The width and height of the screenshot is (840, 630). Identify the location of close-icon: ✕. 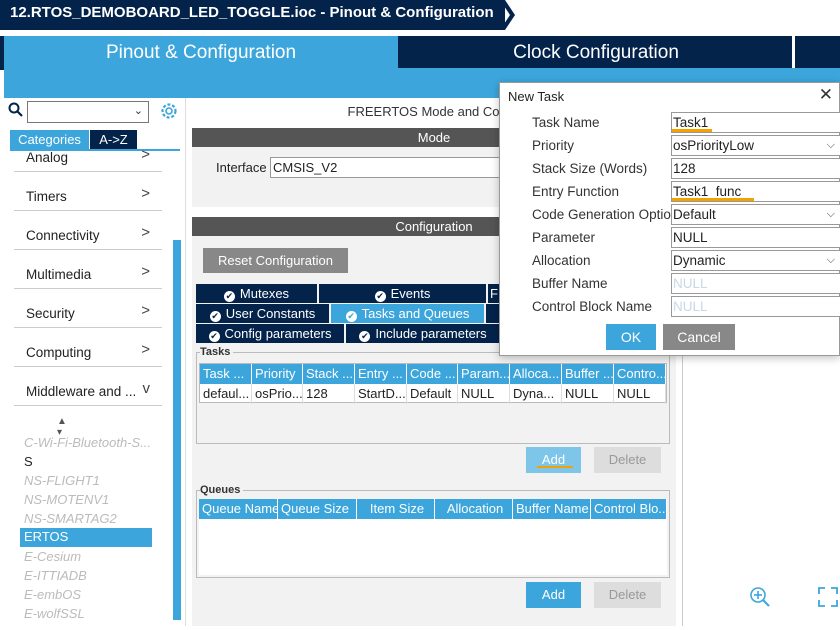
(826, 95).